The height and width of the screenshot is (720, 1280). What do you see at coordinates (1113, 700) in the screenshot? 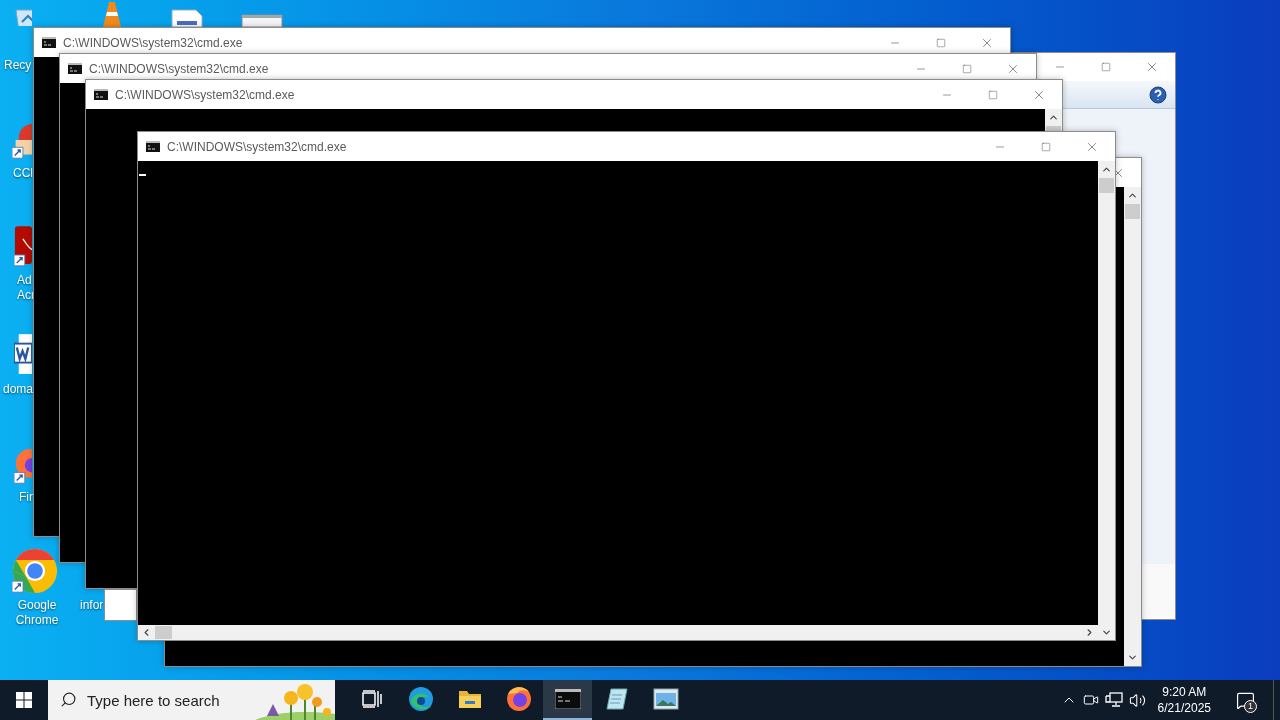
I see `network-icon` at bounding box center [1113, 700].